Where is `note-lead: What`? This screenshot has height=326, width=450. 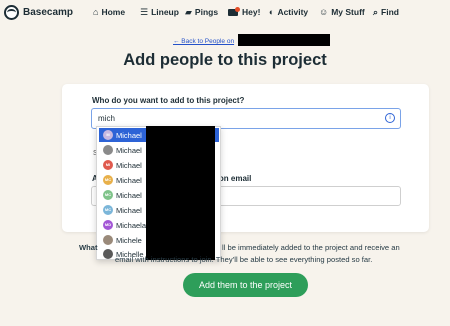 note-lead: What is located at coordinates (88, 247).